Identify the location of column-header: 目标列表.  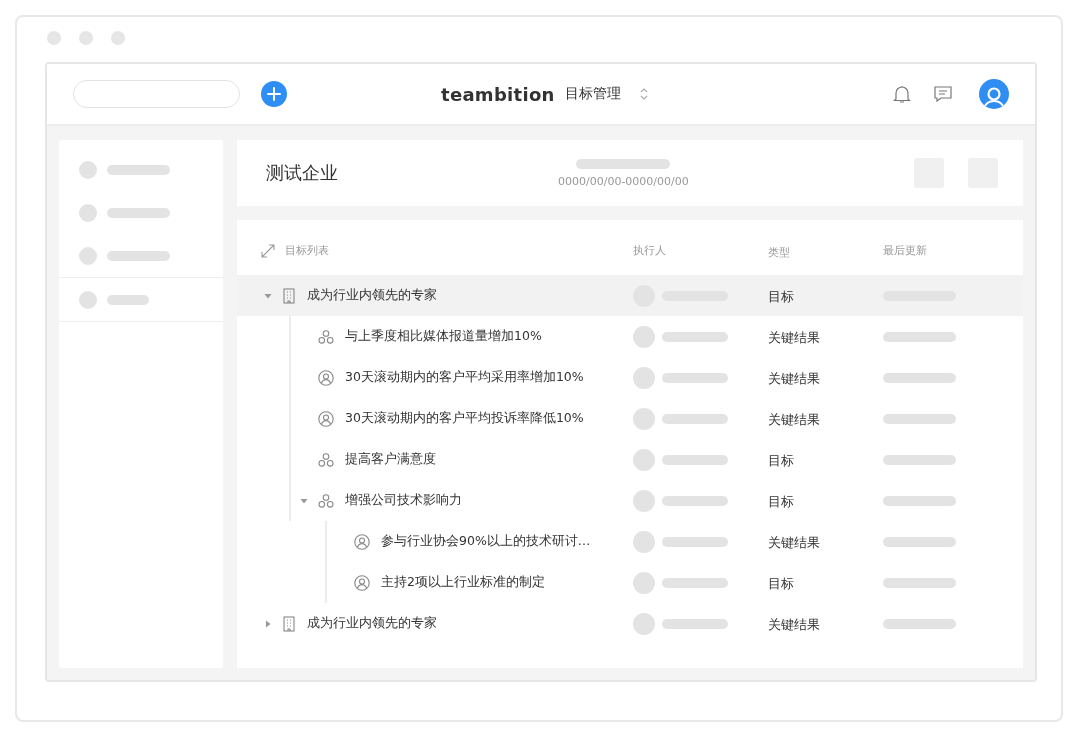
(307, 250).